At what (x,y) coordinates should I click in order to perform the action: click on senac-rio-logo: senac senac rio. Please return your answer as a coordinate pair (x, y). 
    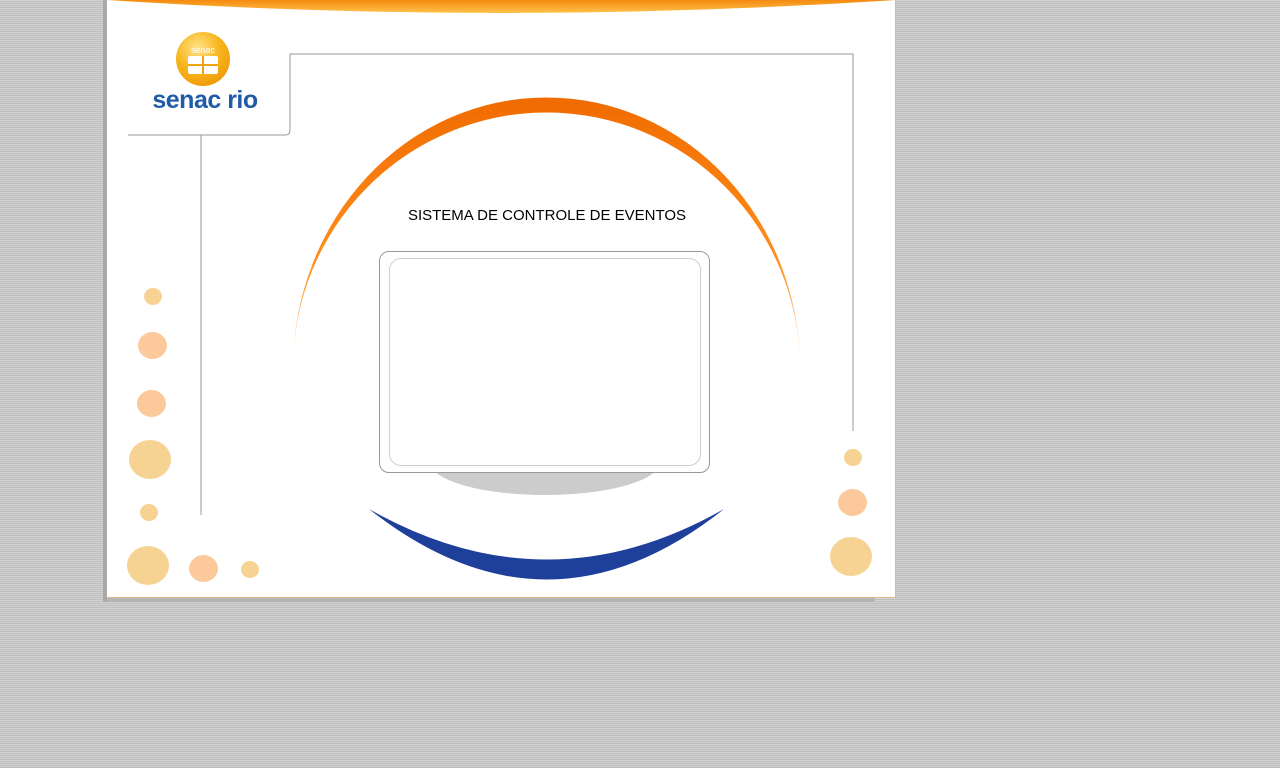
    Looking at the image, I should click on (205, 73).